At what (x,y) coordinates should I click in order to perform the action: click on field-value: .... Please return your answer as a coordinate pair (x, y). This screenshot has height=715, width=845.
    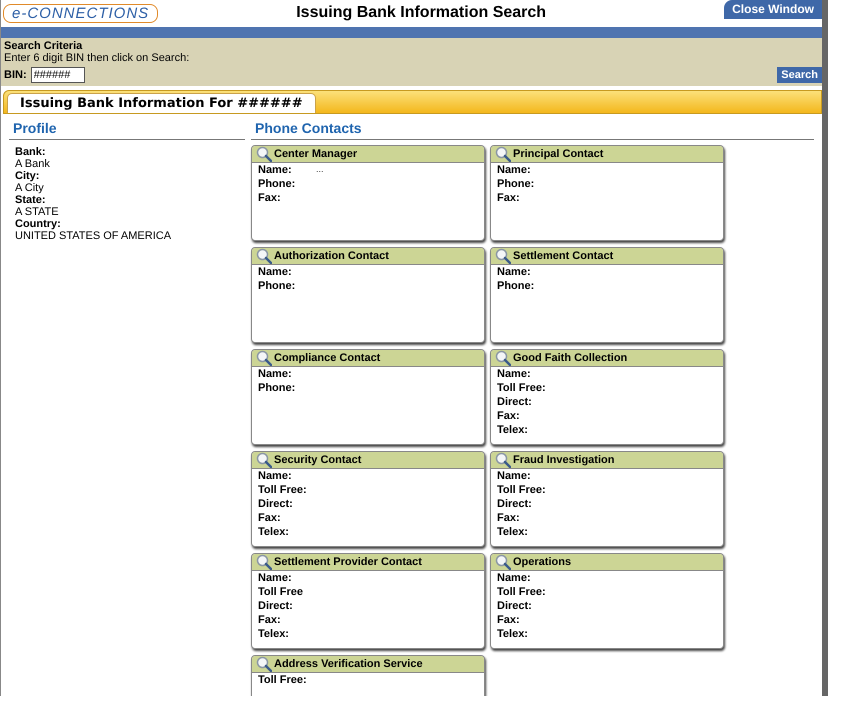
    Looking at the image, I should click on (320, 170).